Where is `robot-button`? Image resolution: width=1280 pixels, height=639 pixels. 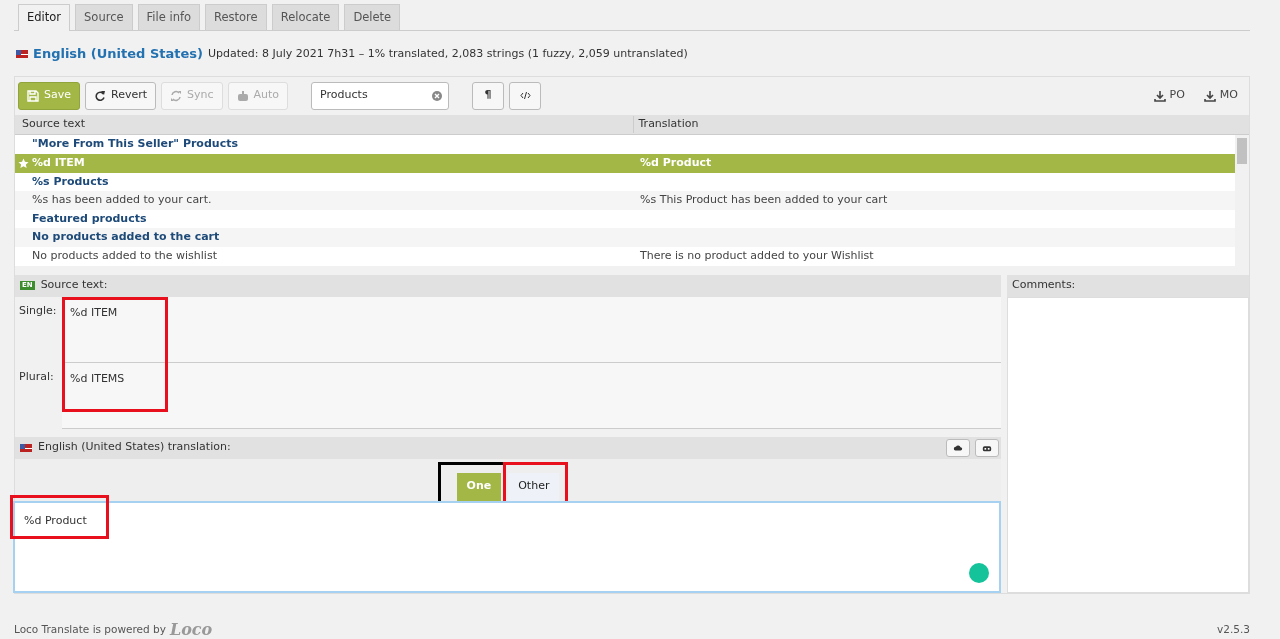
robot-button is located at coordinates (987, 447).